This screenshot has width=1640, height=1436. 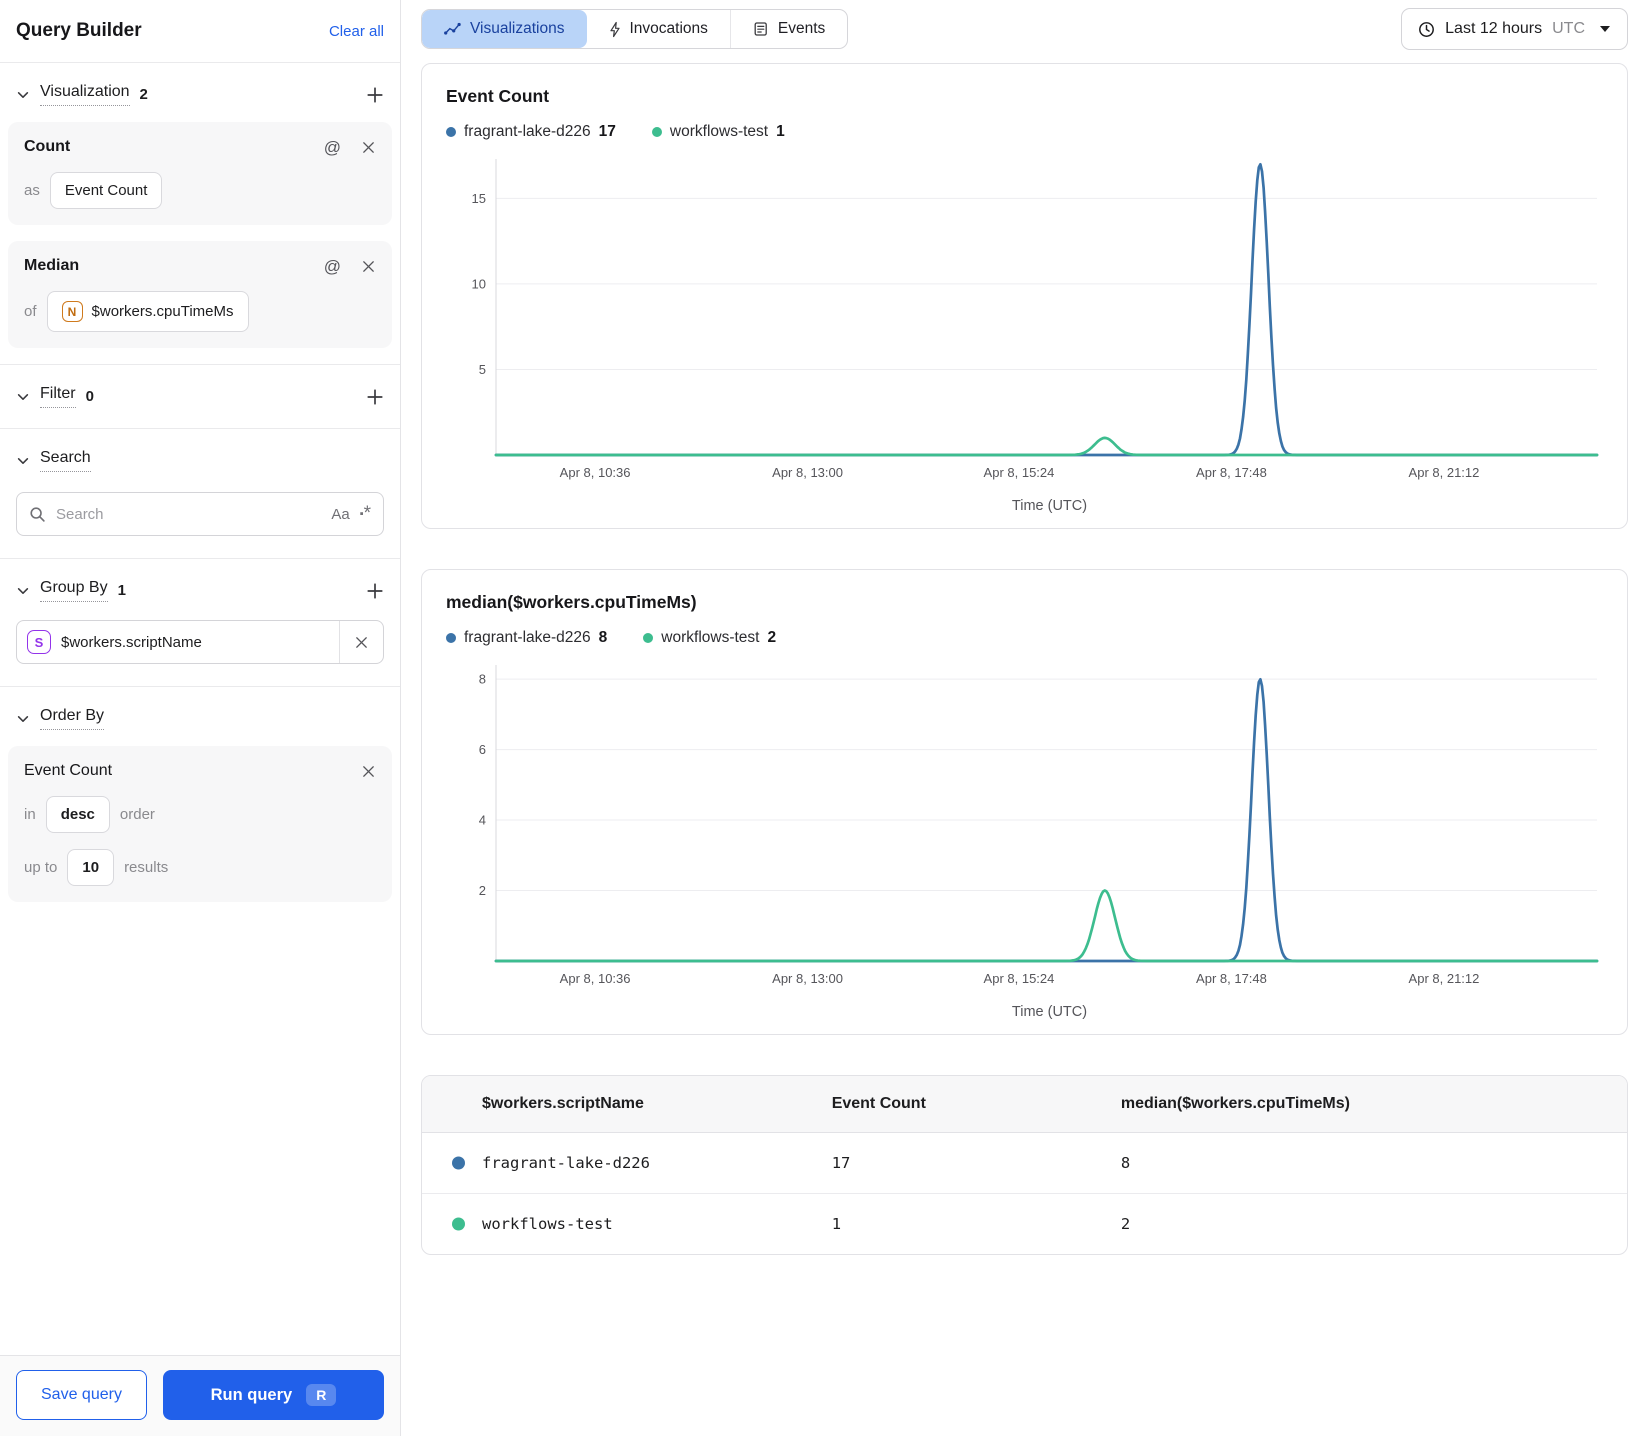 I want to click on svg-text: 6, so click(x=482, y=749).